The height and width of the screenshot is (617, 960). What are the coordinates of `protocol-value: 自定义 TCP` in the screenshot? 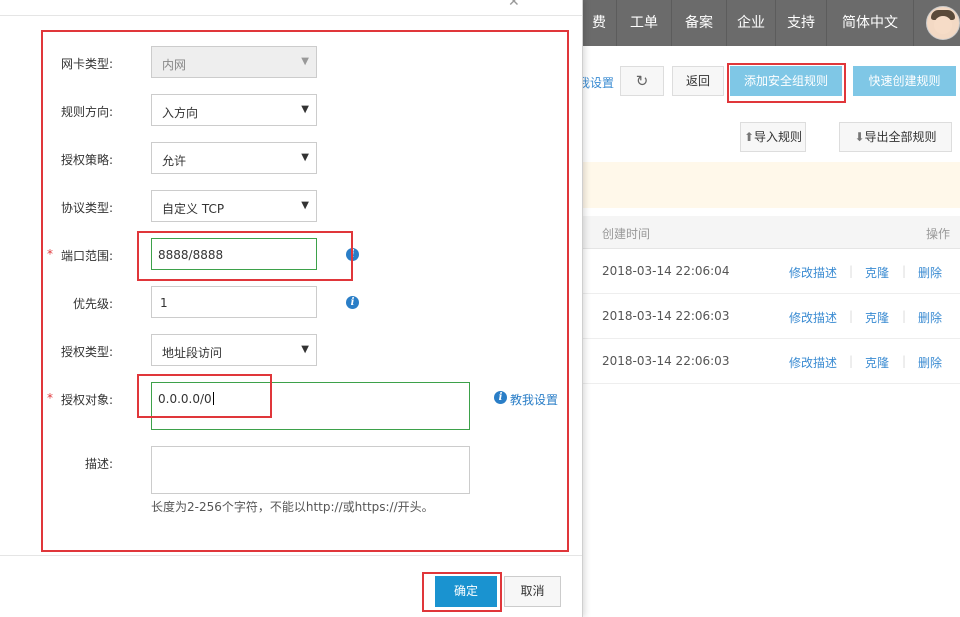 It's located at (193, 209).